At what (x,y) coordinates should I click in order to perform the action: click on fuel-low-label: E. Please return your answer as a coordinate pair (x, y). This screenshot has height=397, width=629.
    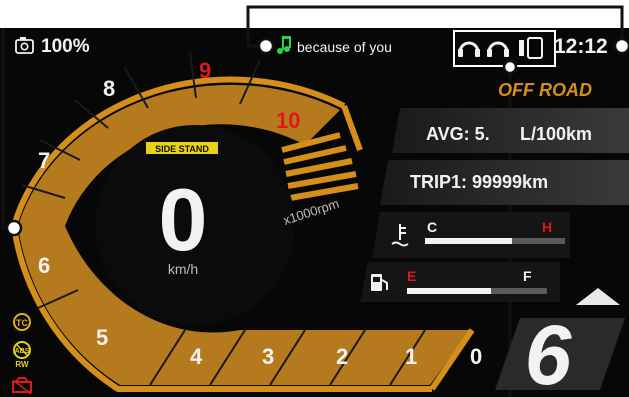
    Looking at the image, I should click on (411, 276).